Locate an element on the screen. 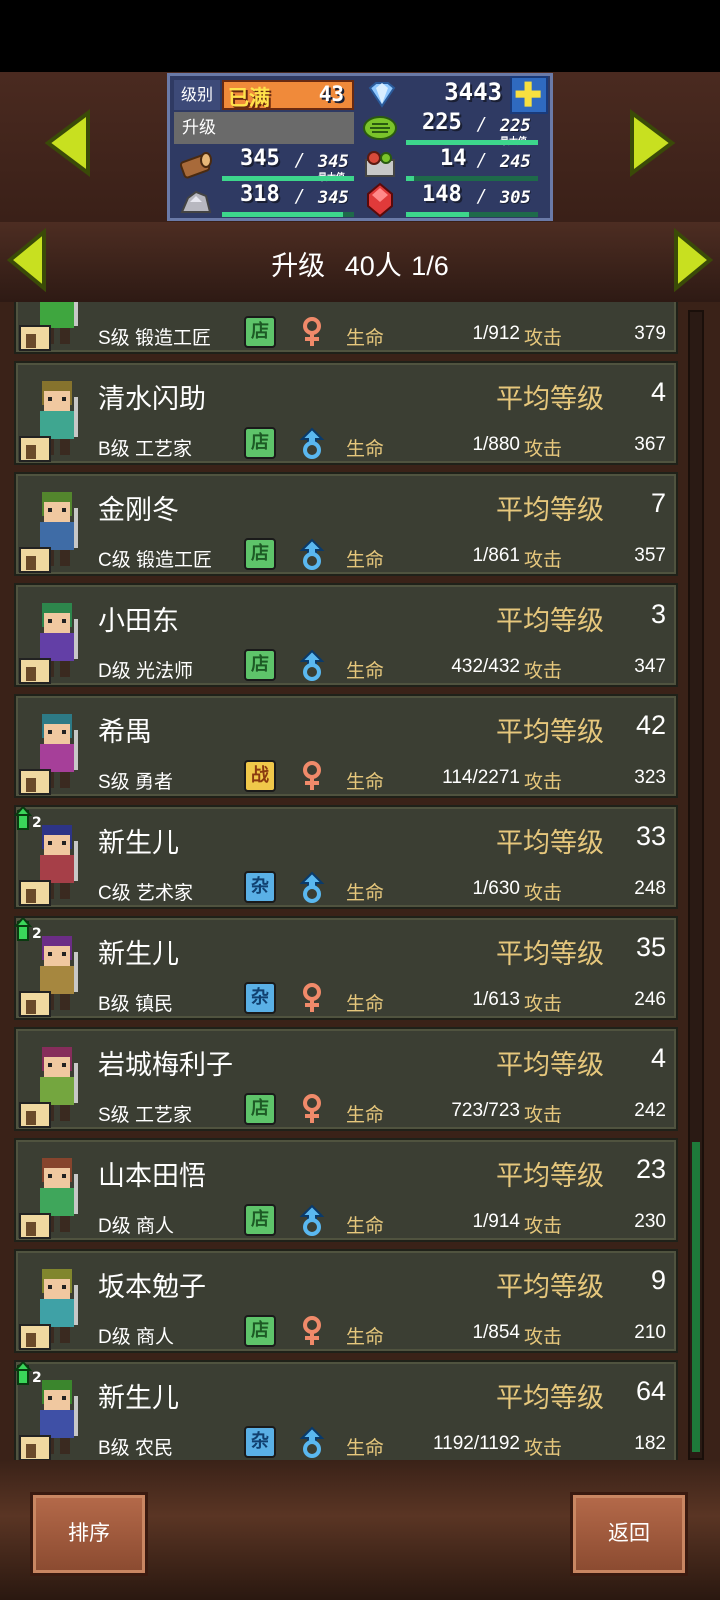  staff-row: 金刚冬 平均等级 7 C级 锻造工匠 店 生命 1/861 攻击 357 is located at coordinates (346, 524).